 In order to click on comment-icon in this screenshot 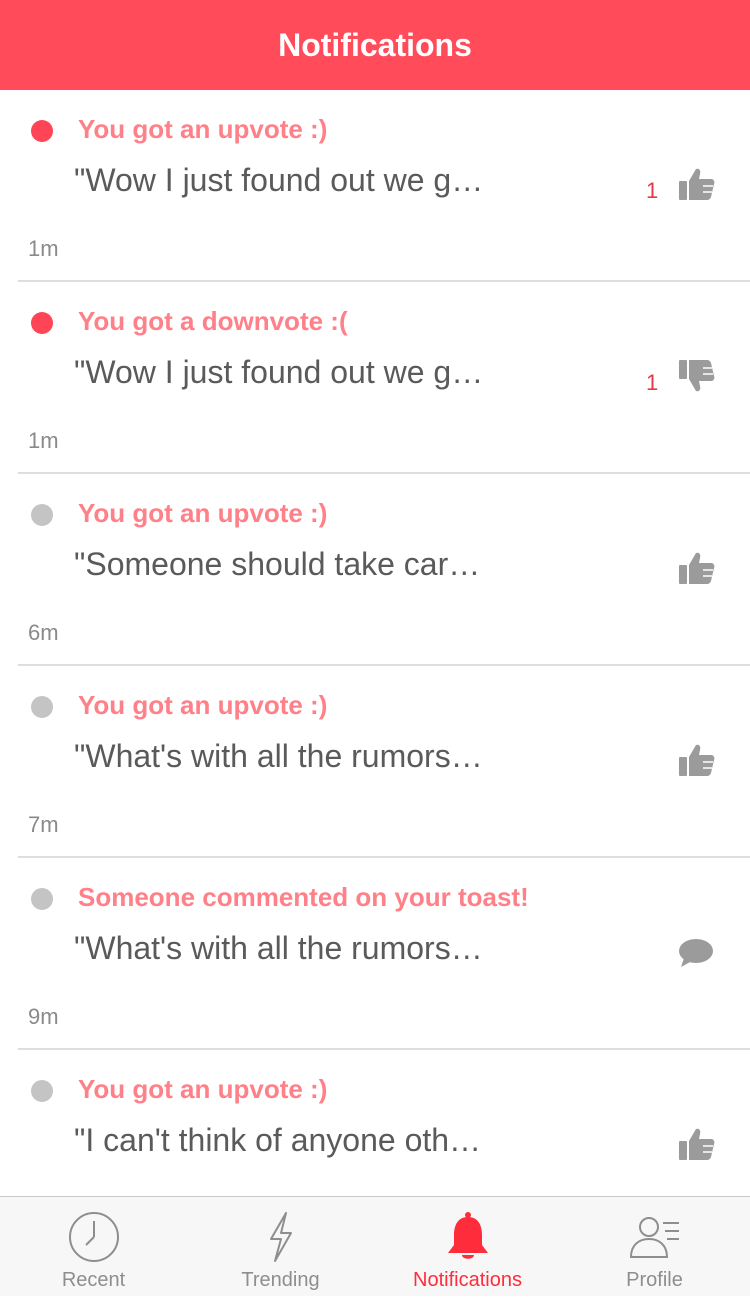, I will do `click(696, 953)`.